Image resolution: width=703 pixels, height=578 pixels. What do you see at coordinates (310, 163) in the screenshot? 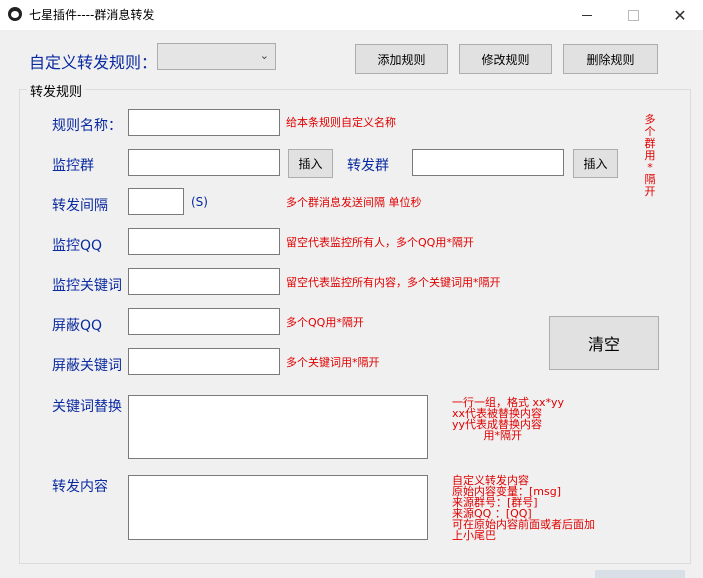
I see `insert-monitor-group-button: 插入` at bounding box center [310, 163].